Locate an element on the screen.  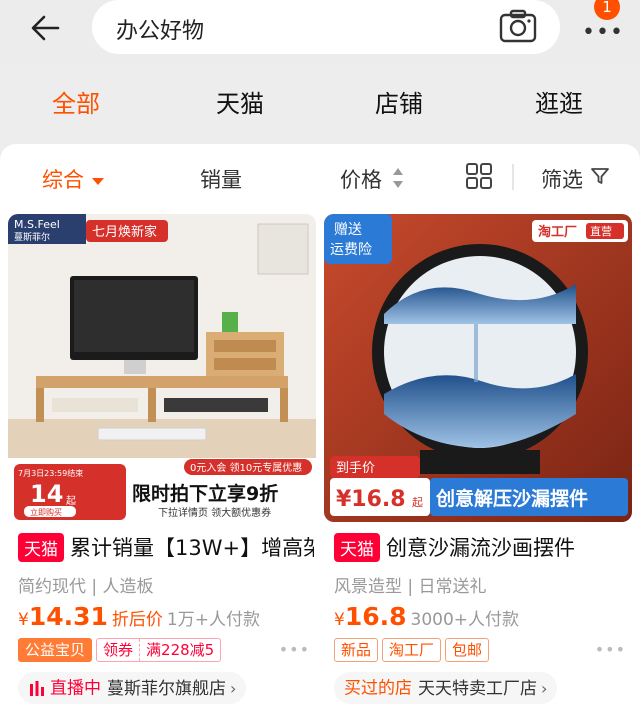
tags-row: 新品 淘工厂 包邮 ••• is located at coordinates (482, 651).